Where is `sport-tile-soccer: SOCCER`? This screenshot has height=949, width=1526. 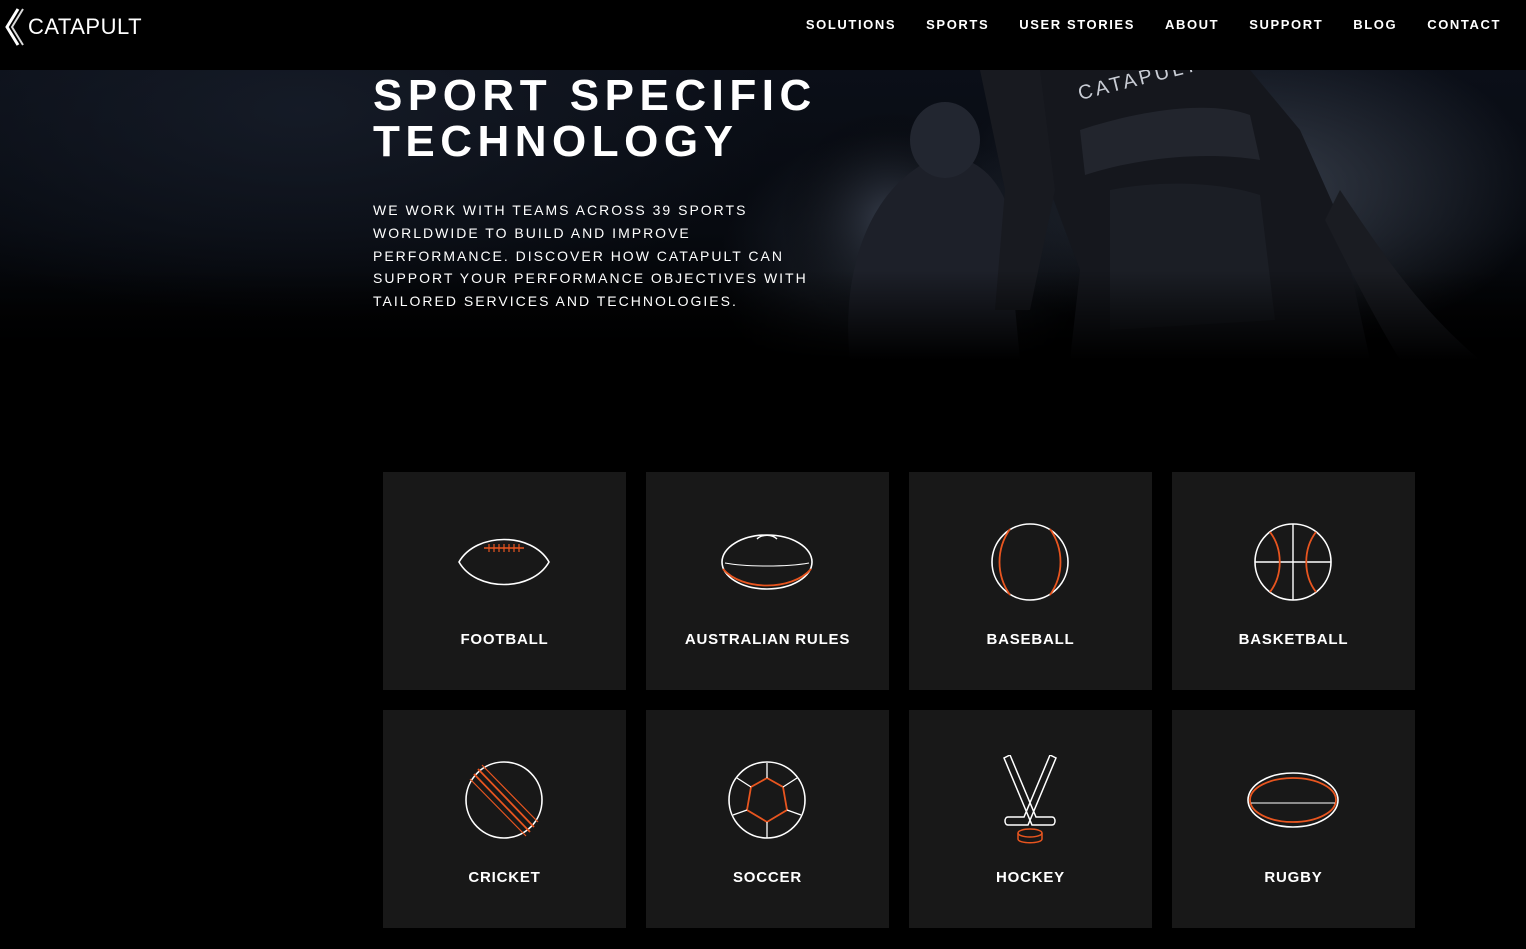 sport-tile-soccer: SOCCER is located at coordinates (767, 819).